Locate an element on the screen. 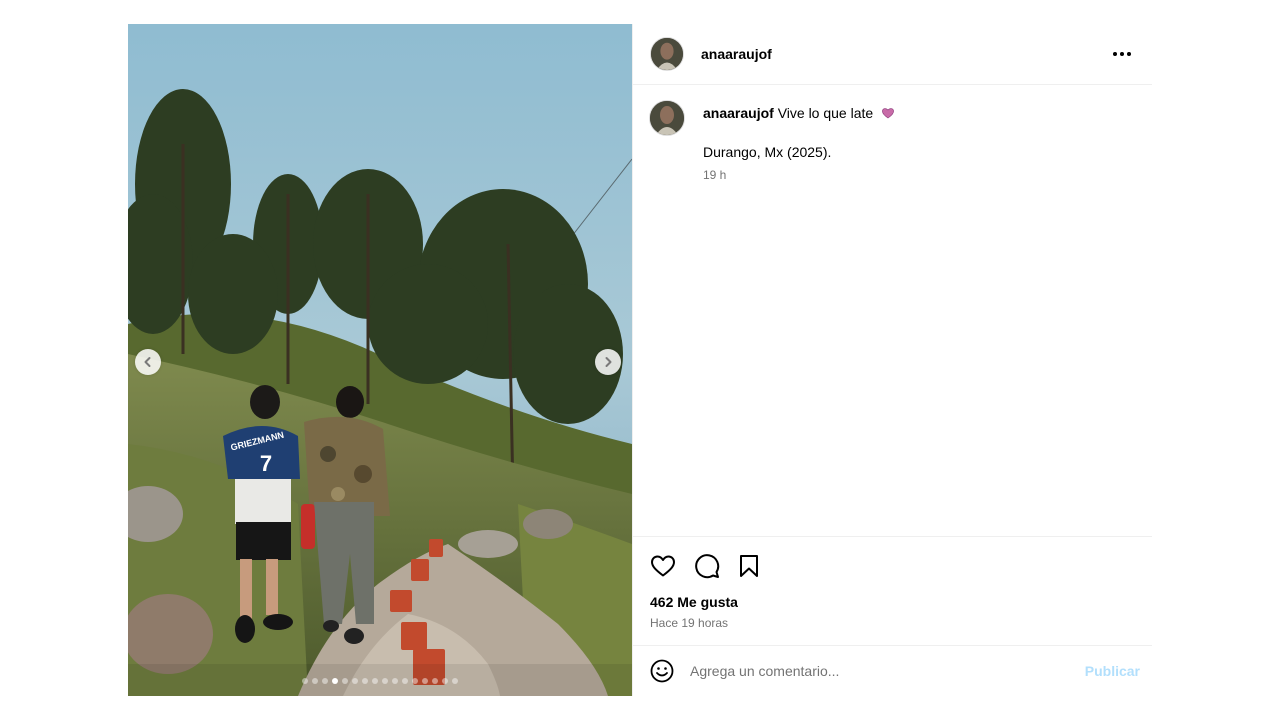 Image resolution: width=1280 pixels, height=720 pixels. heart-icon is located at coordinates (663, 566).